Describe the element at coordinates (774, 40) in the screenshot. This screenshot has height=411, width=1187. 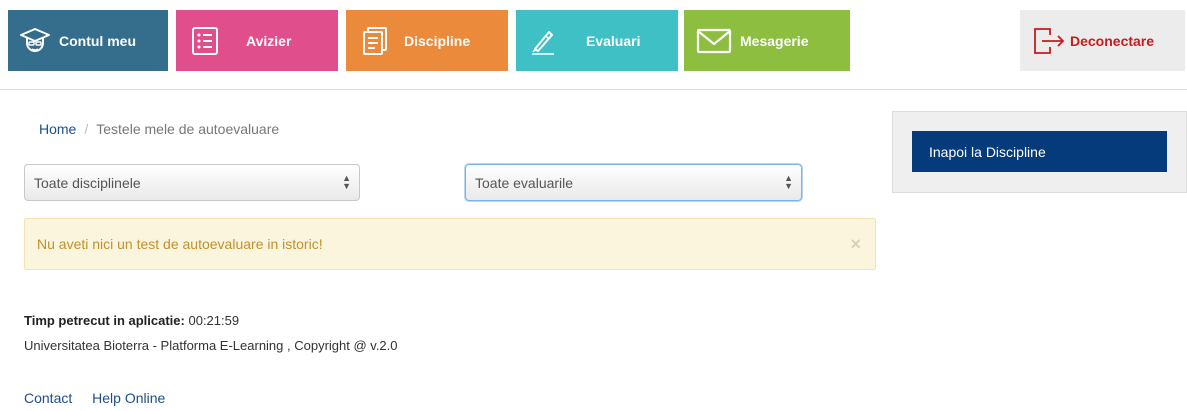
I see `nav-label-messages: Mesagerie` at that location.